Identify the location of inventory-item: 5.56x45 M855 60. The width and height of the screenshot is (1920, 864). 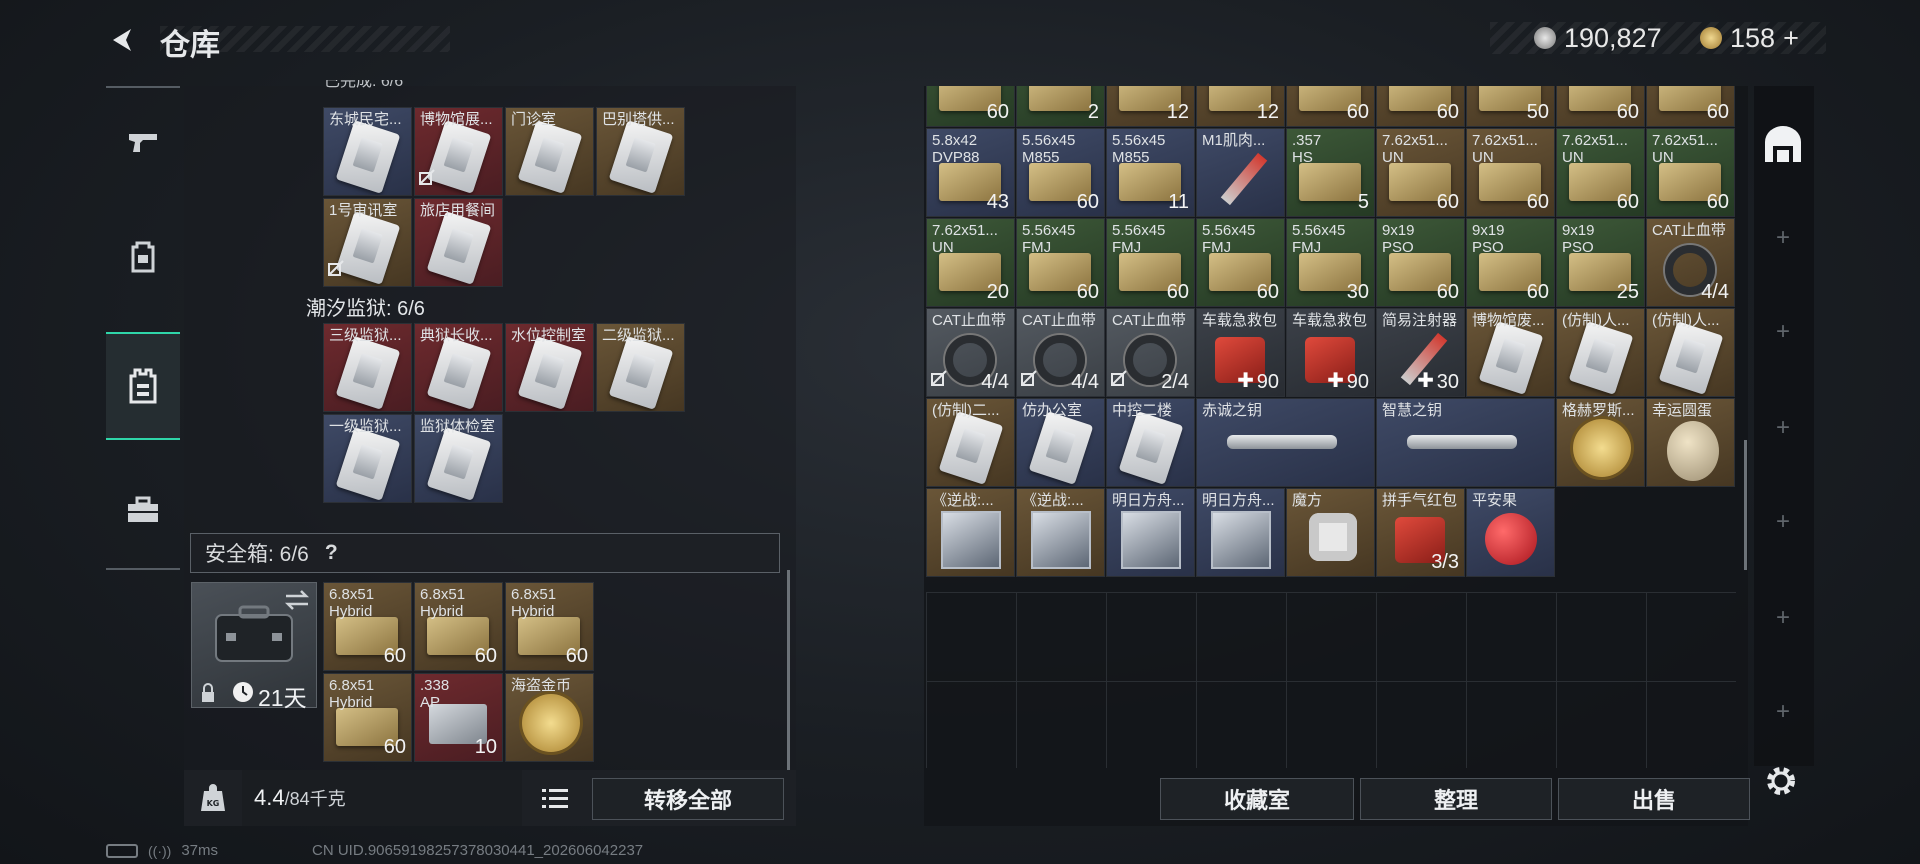
(1060, 172).